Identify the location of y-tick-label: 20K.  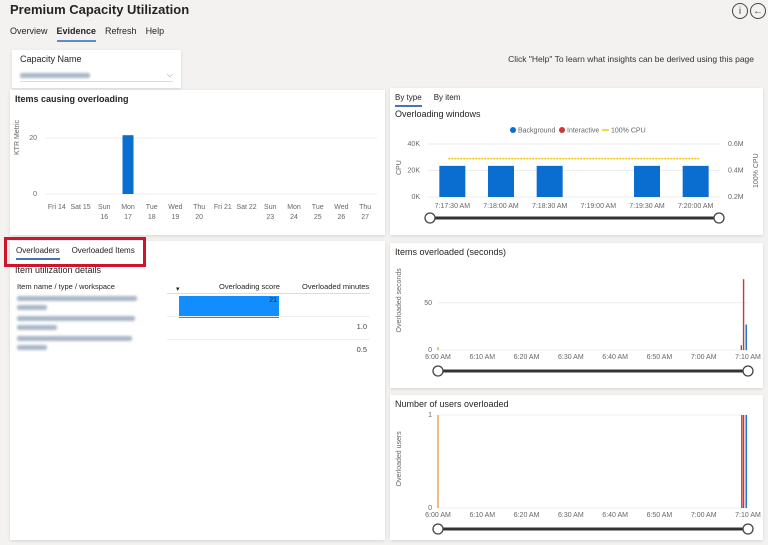
(414, 171).